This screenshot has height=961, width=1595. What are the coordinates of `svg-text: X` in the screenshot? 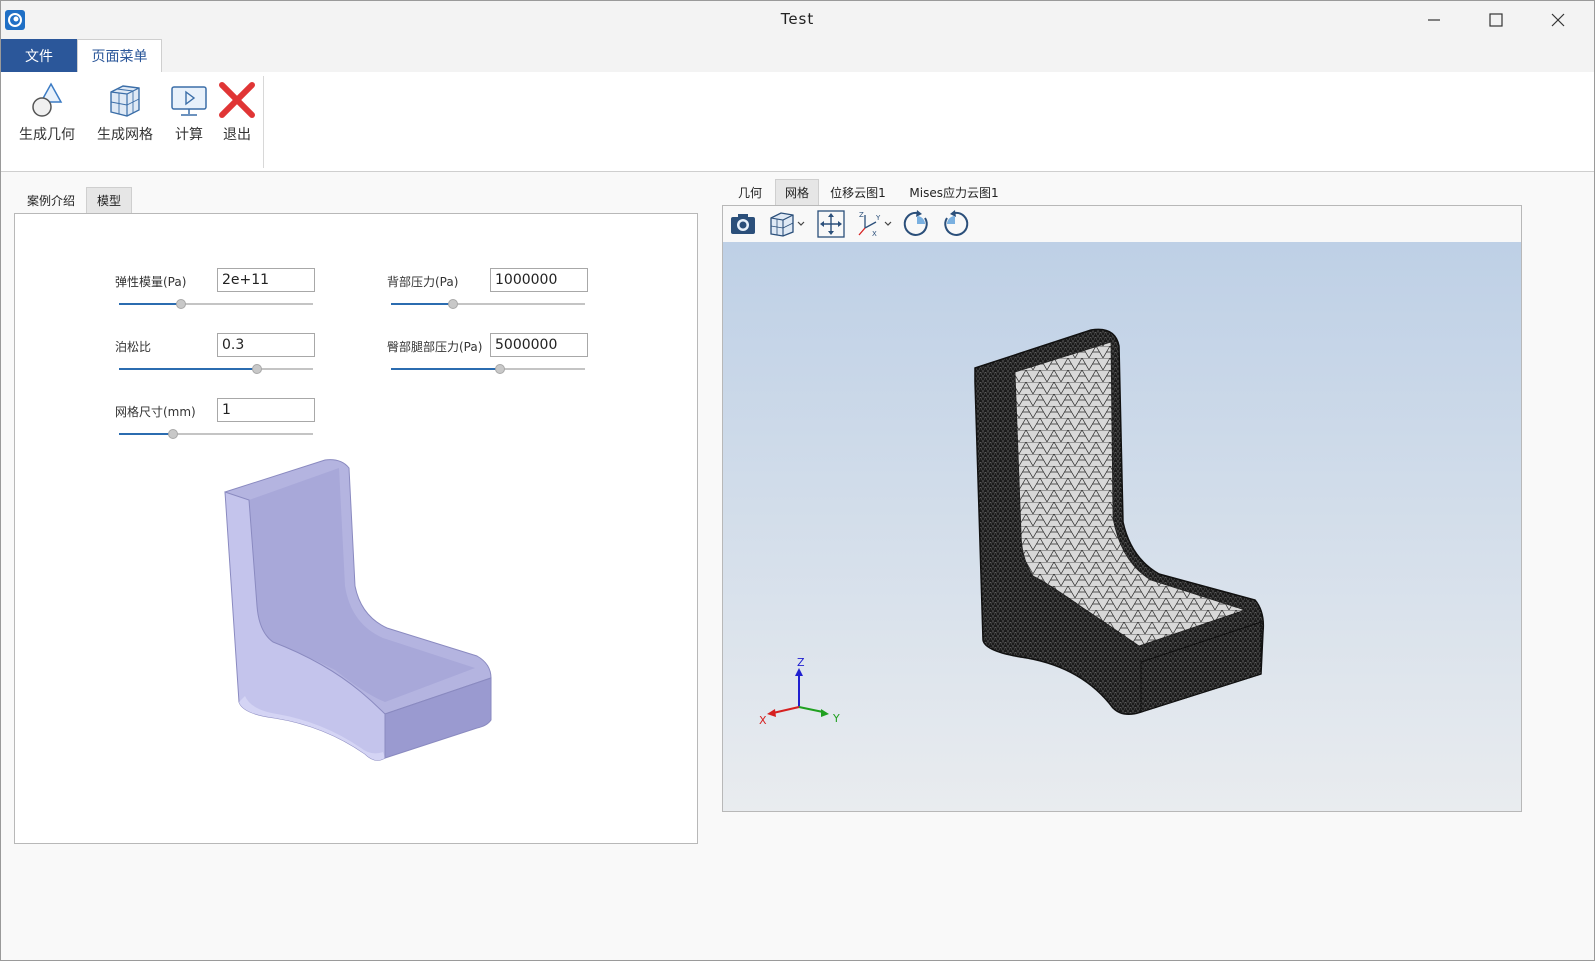 It's located at (874, 234).